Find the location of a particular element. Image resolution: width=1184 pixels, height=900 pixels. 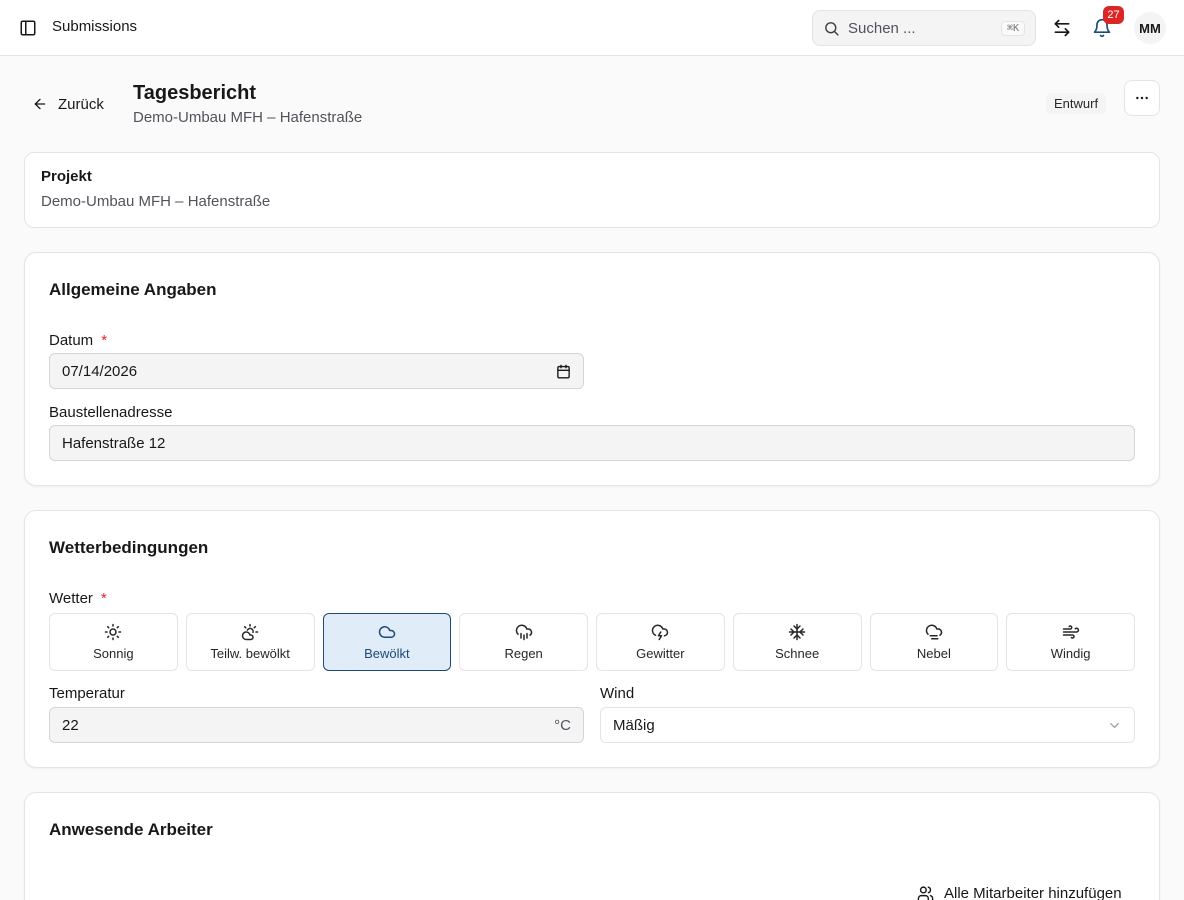

page-title: Tagesbericht is located at coordinates (194, 93).